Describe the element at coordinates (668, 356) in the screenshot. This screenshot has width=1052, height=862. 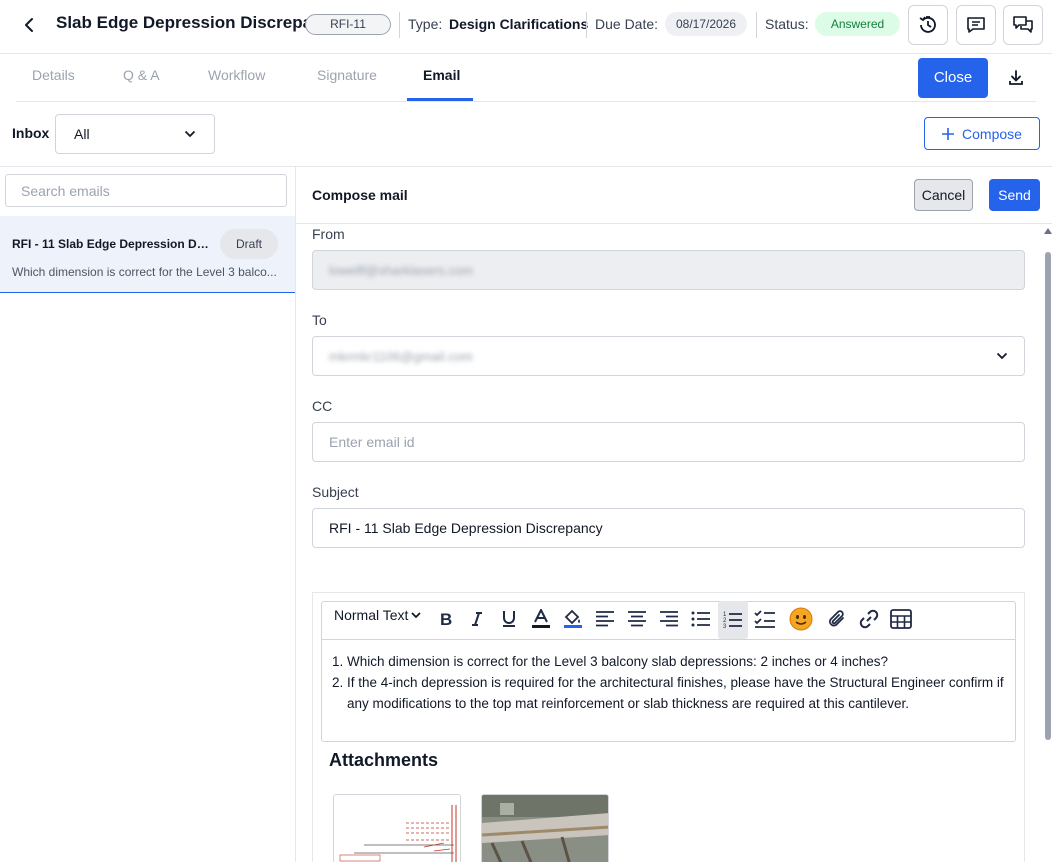
I see `to-field: mkrmkr1106@gmail.com` at that location.